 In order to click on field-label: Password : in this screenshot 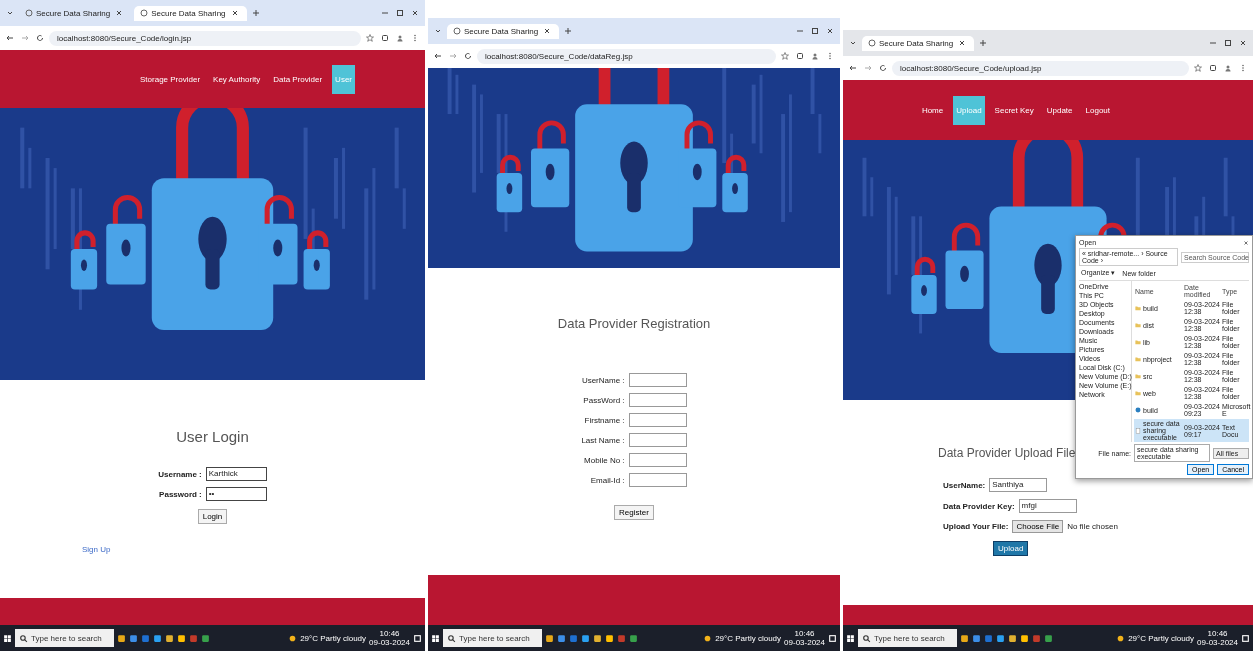, I will do `click(180, 494)`.